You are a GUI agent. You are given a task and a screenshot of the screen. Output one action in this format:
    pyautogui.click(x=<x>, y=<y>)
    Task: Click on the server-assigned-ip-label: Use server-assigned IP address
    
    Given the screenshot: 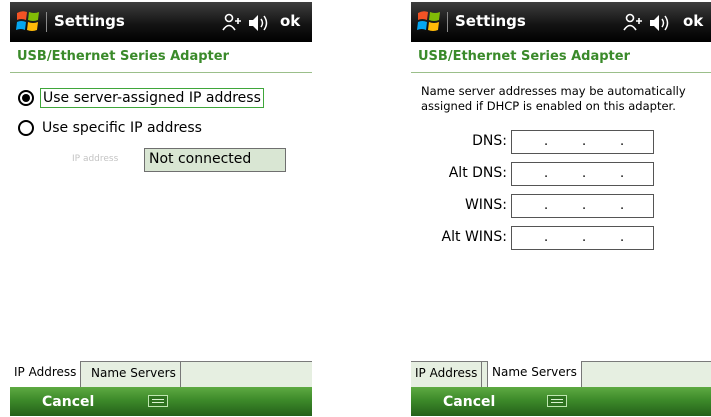 What is the action you would take?
    pyautogui.click(x=152, y=98)
    